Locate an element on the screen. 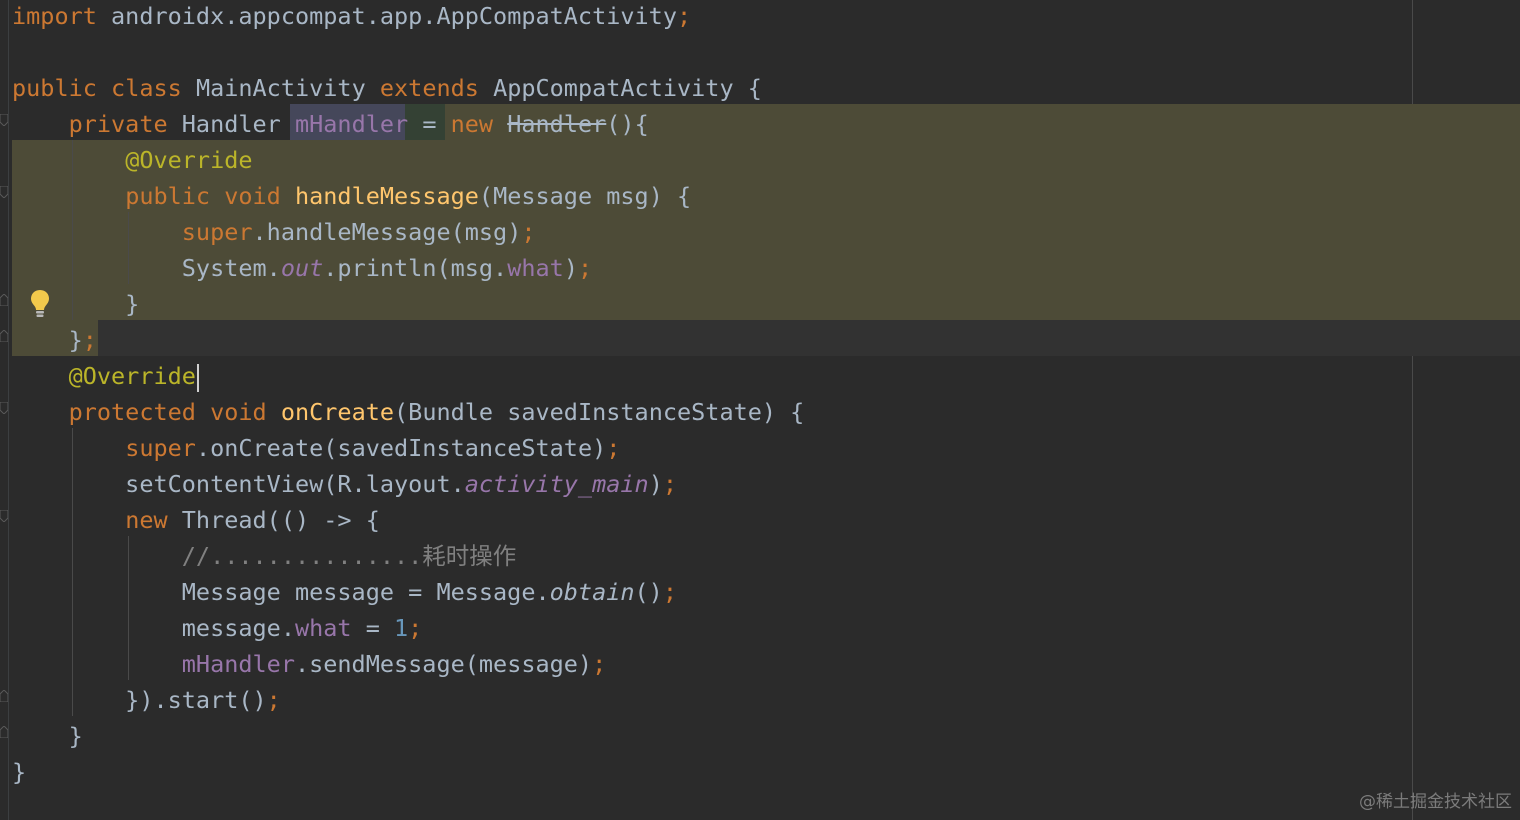 This screenshot has height=820, width=1520. code-line: mHandler.sendMessage(message); is located at coordinates (309, 664).